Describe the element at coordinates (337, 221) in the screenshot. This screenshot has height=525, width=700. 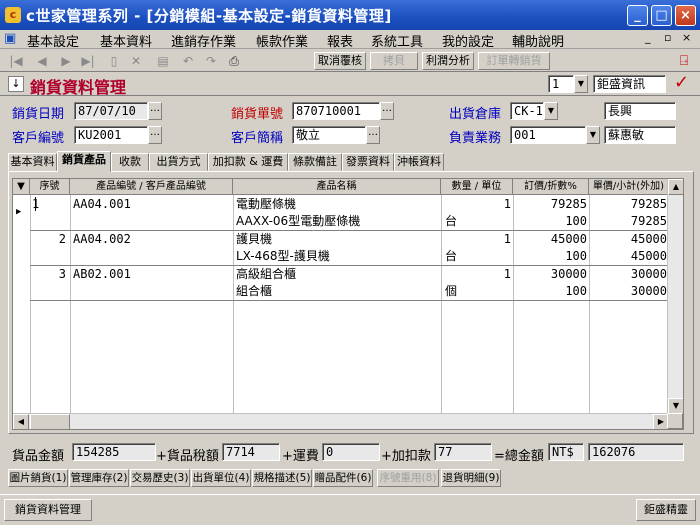
I see `row1-spec-name: AAXX-06型電動壓條機` at that location.